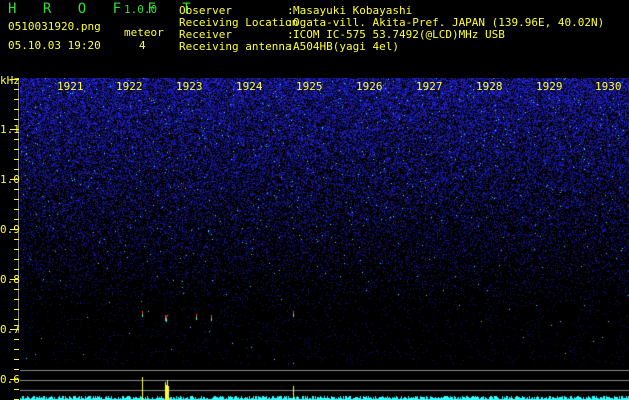  Describe the element at coordinates (104, 9) in the screenshot. I see `app-title: H R O F F T` at that location.